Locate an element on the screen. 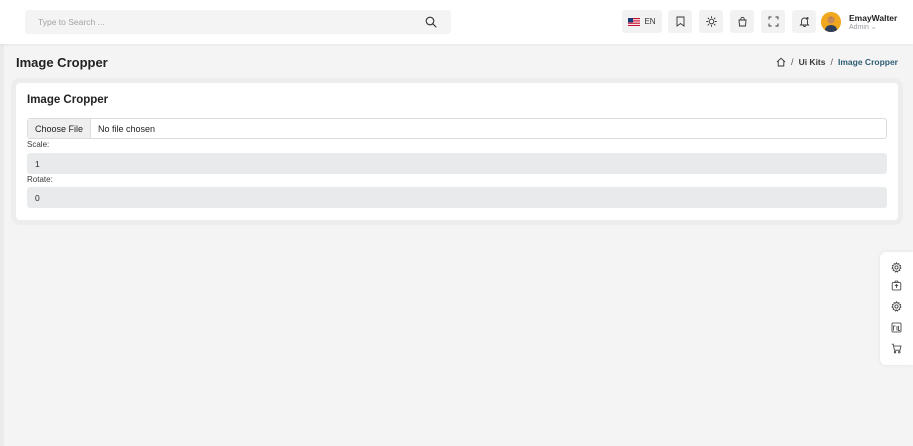 The image size is (913, 446). breadcrumb: / Ui Kits / Image Cropper is located at coordinates (837, 62).